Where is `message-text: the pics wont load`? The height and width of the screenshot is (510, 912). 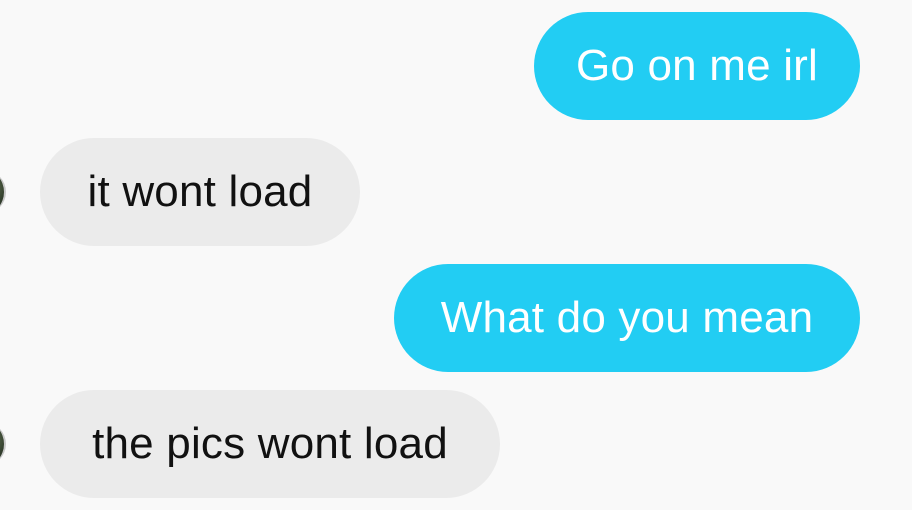 message-text: the pics wont load is located at coordinates (270, 443).